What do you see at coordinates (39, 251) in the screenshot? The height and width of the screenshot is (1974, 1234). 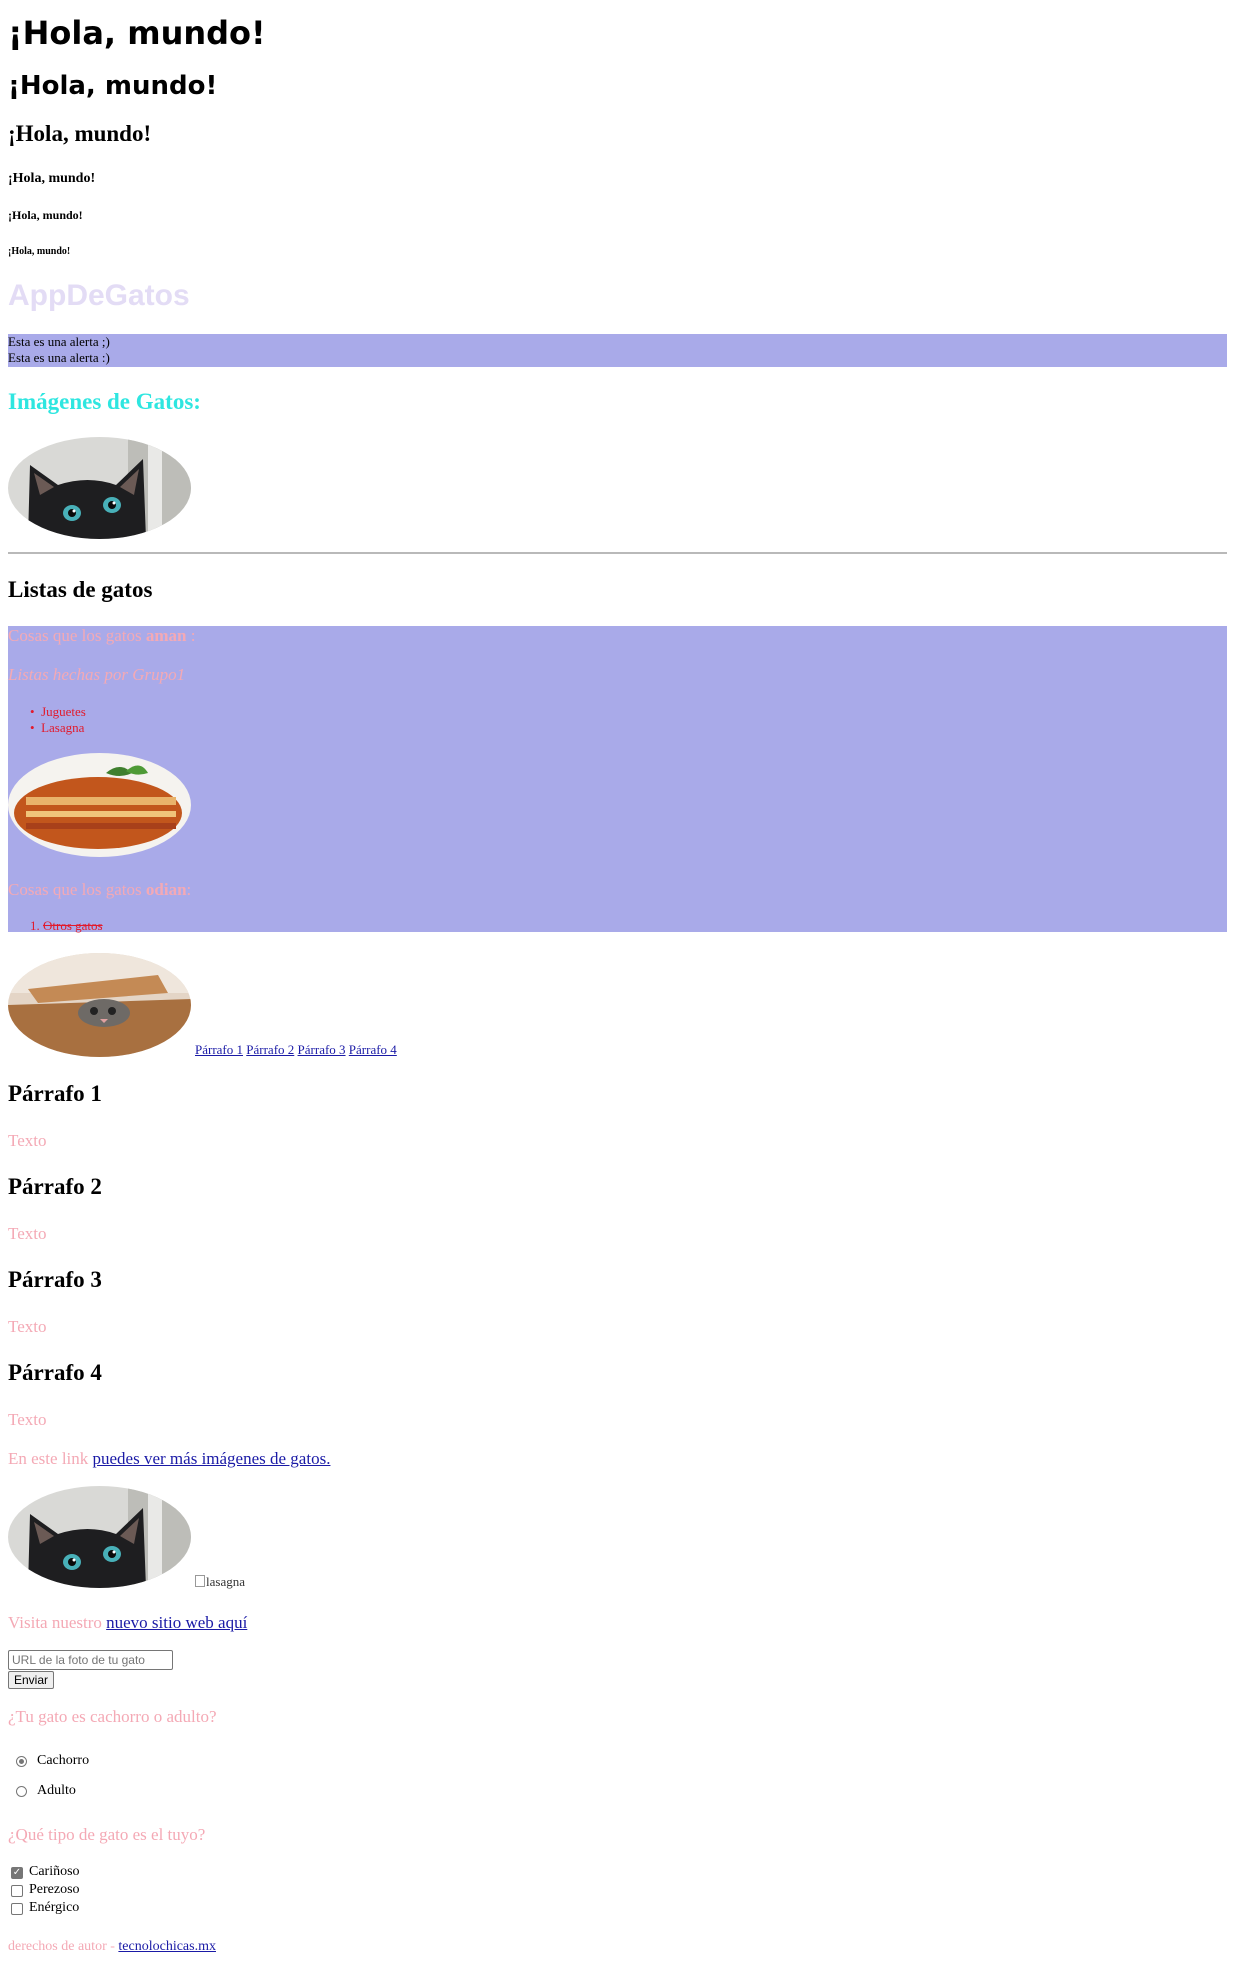 I see `heading-h6: ¡Hola, mundo!` at bounding box center [39, 251].